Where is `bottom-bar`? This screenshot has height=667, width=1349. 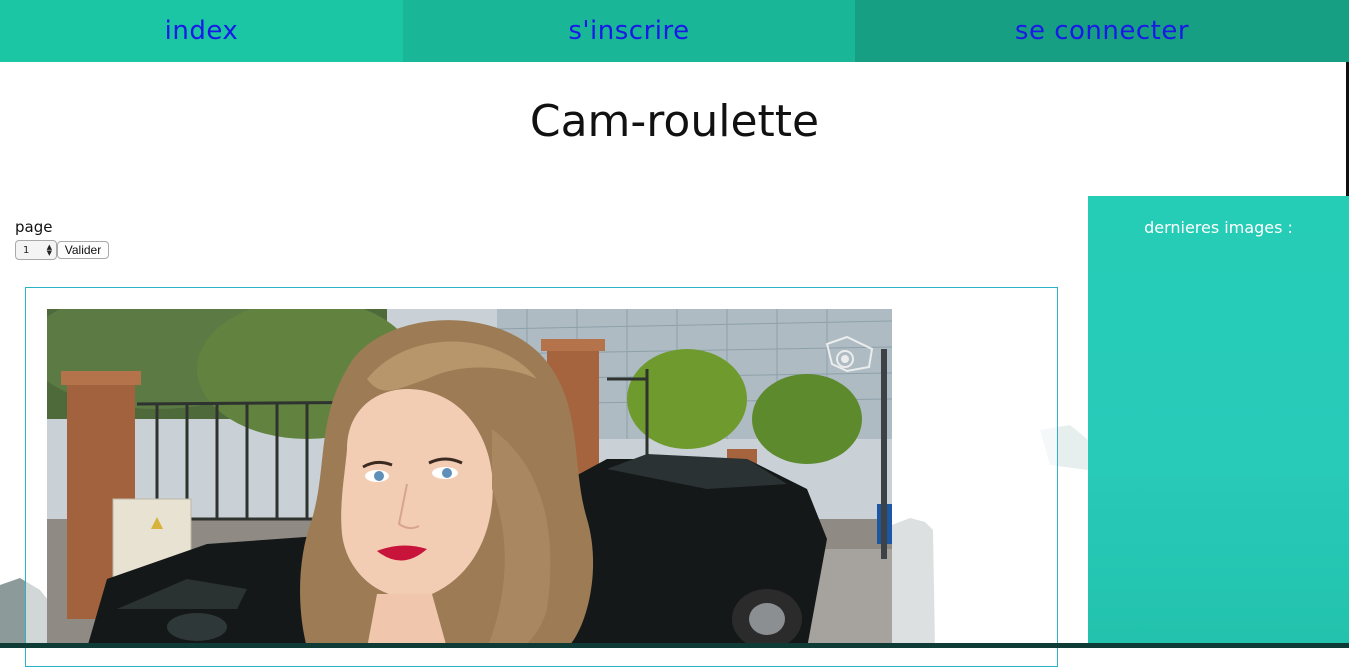 bottom-bar is located at coordinates (674, 645).